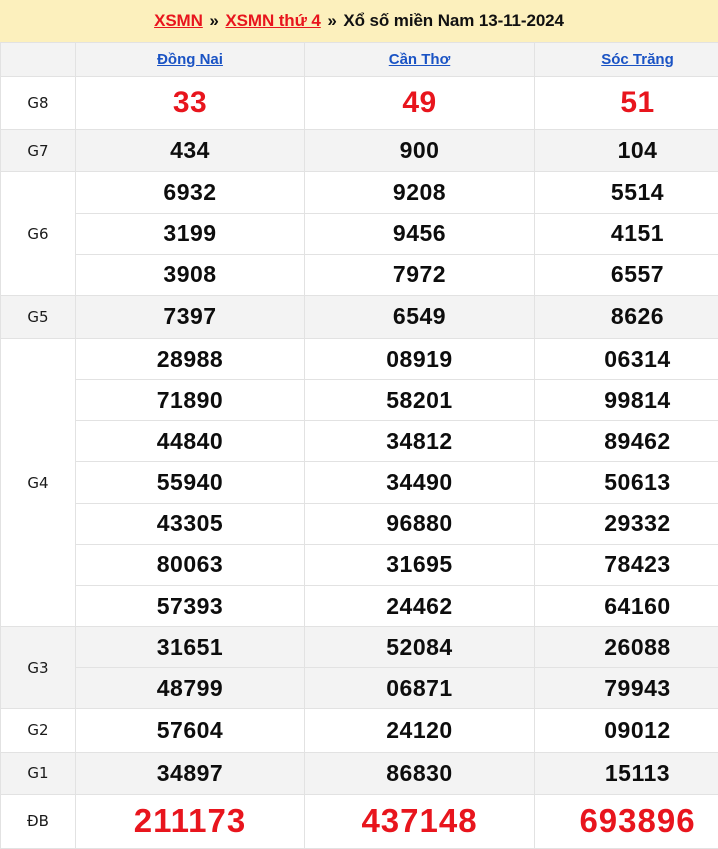 The width and height of the screenshot is (718, 849). I want to click on number-cell-g4-can-tho: 24462, so click(419, 606).